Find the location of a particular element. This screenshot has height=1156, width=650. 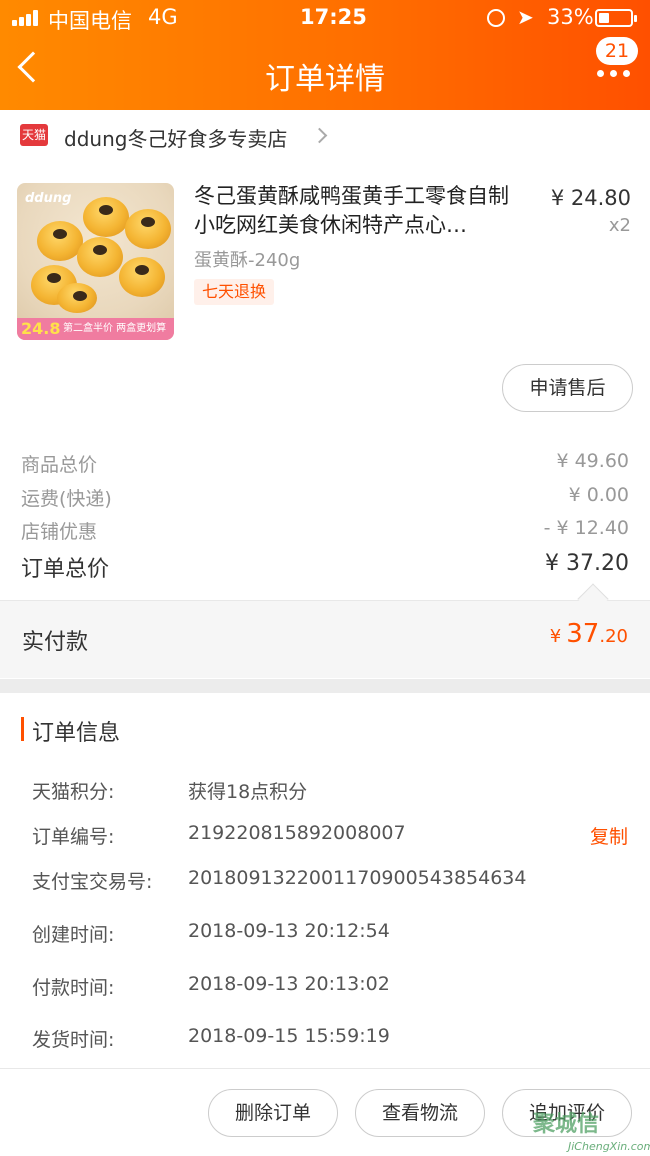

info-key: 天猫积分: is located at coordinates (73, 792).